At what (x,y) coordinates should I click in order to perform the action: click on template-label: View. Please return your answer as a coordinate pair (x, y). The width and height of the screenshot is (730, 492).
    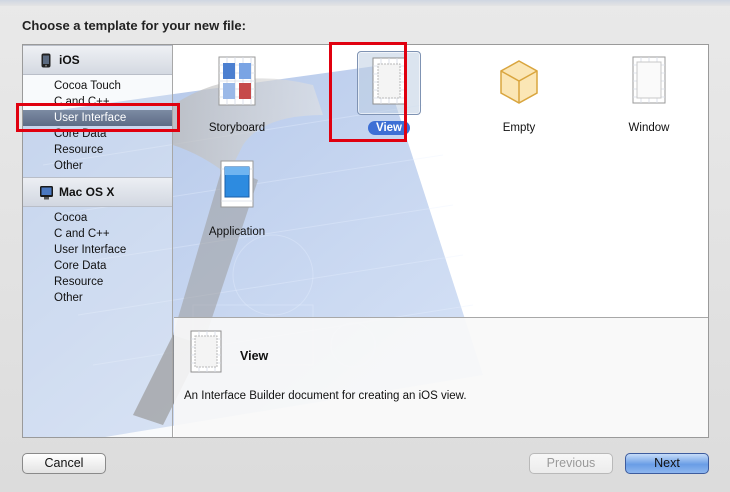
    Looking at the image, I should click on (389, 128).